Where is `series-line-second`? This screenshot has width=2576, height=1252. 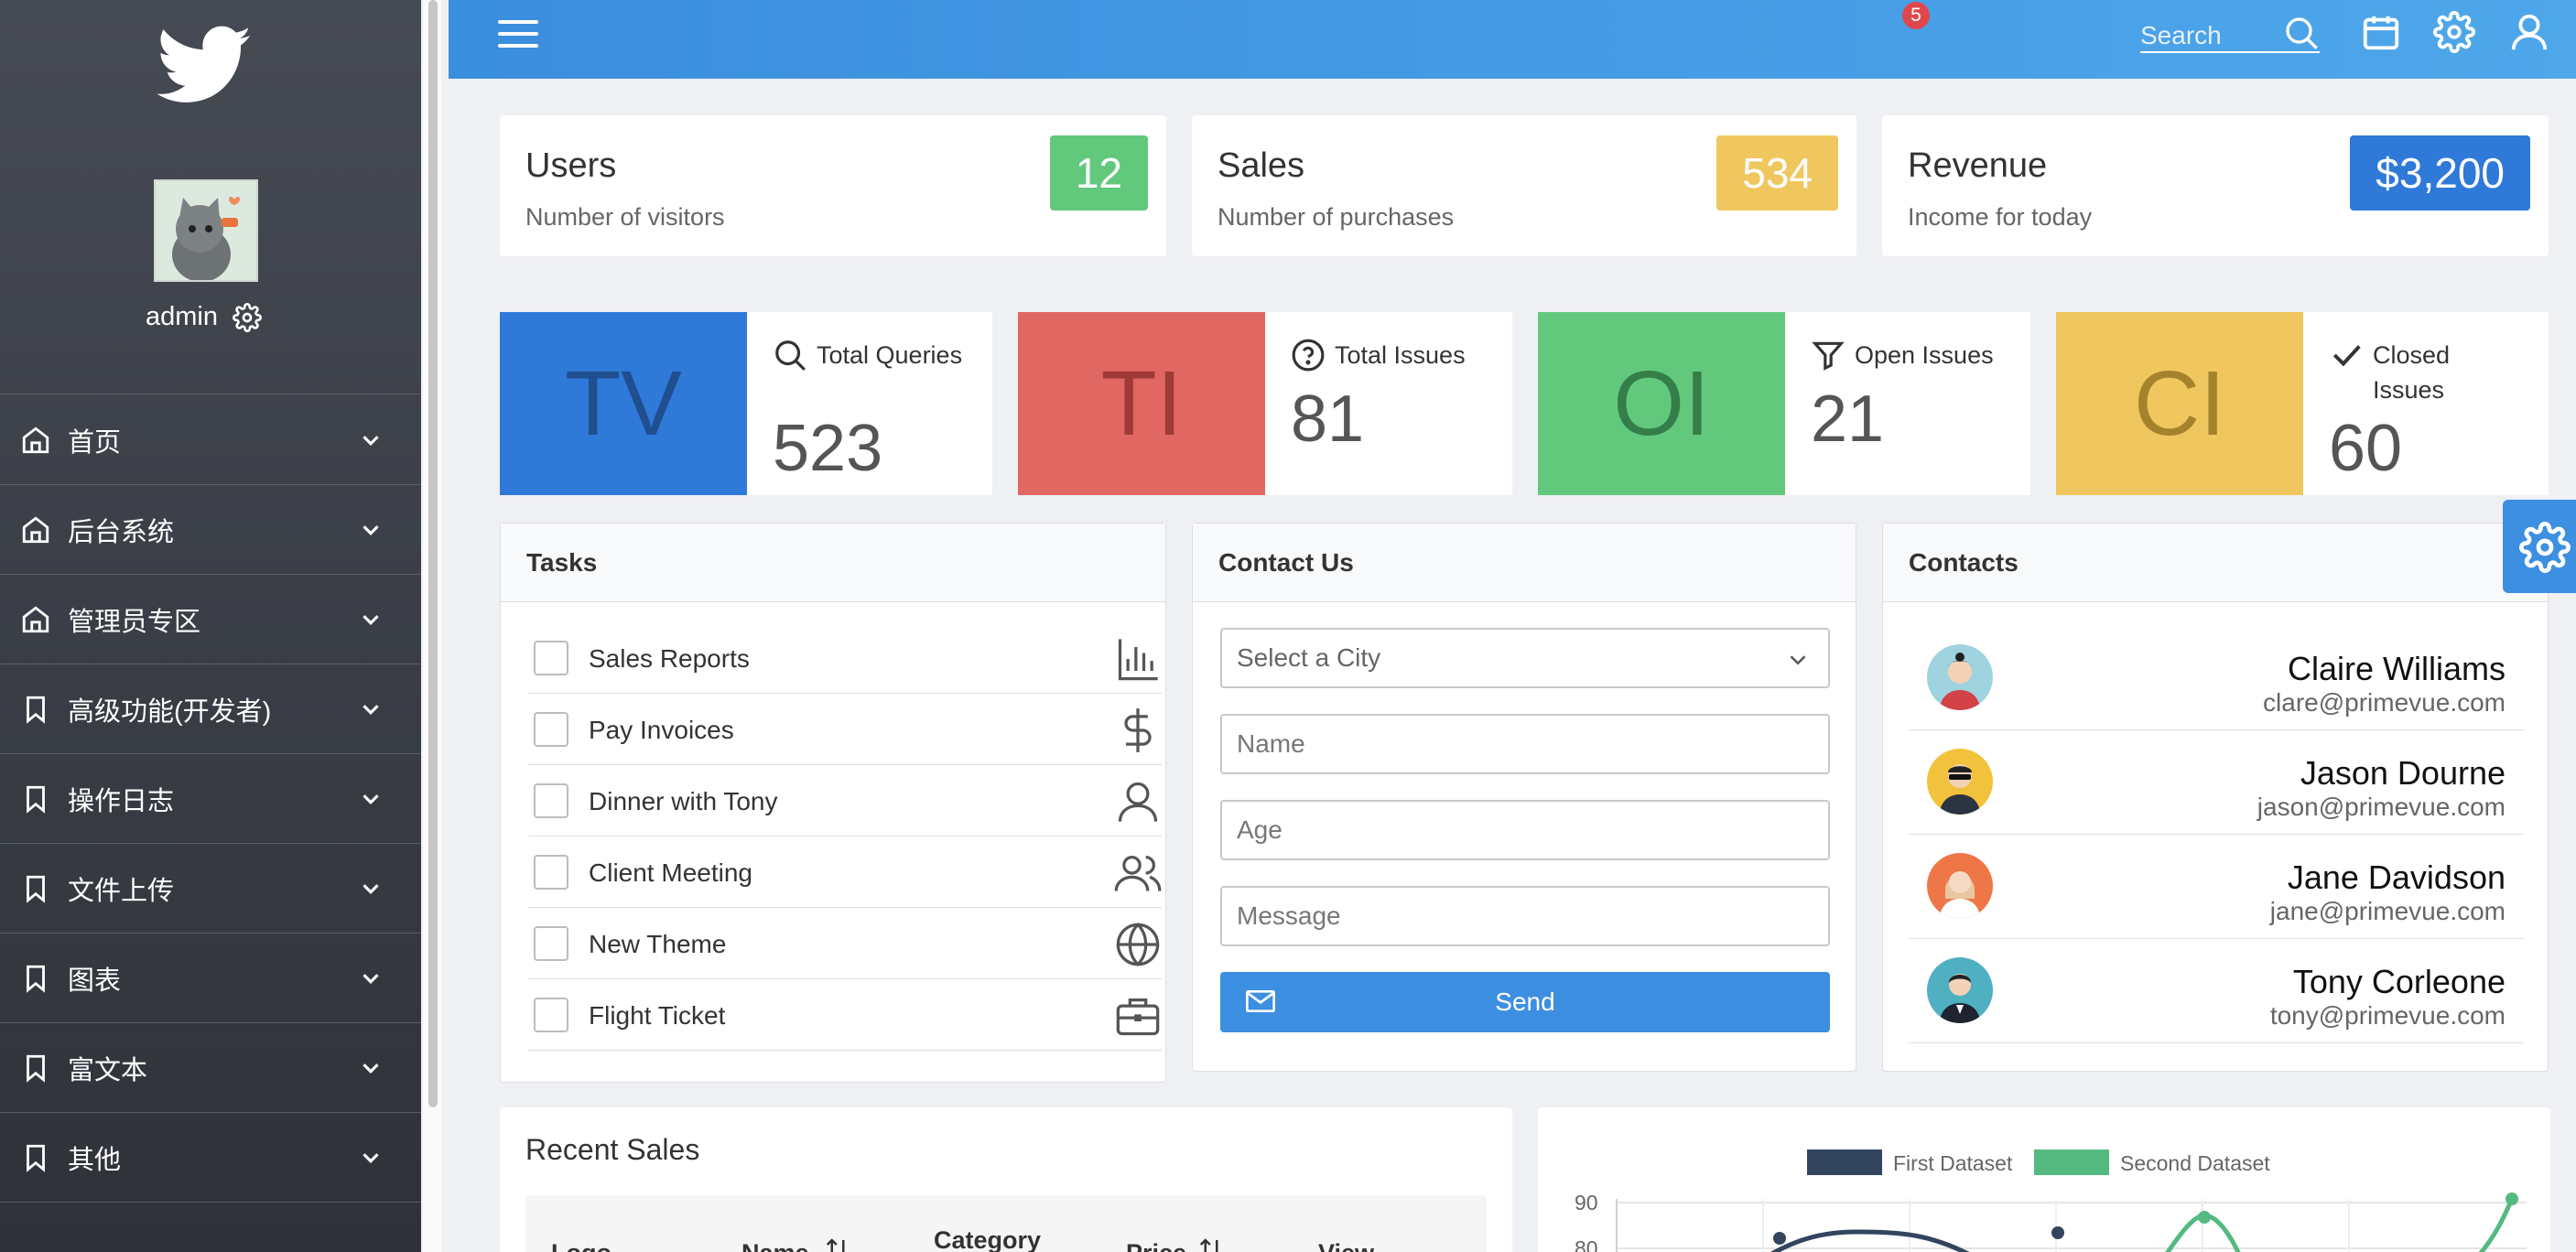 series-line-second is located at coordinates (2497, 1225).